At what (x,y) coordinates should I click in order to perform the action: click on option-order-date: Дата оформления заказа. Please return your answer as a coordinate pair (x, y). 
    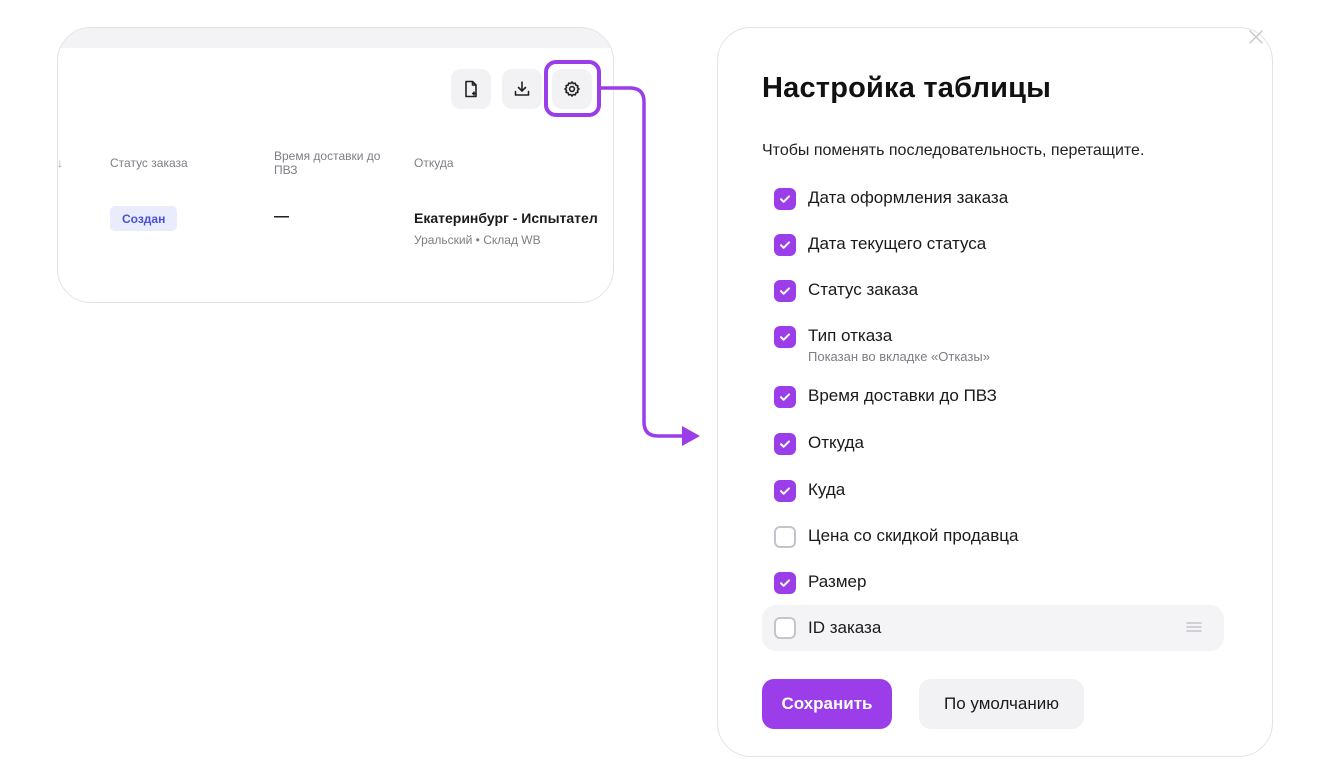
    Looking at the image, I should click on (993, 201).